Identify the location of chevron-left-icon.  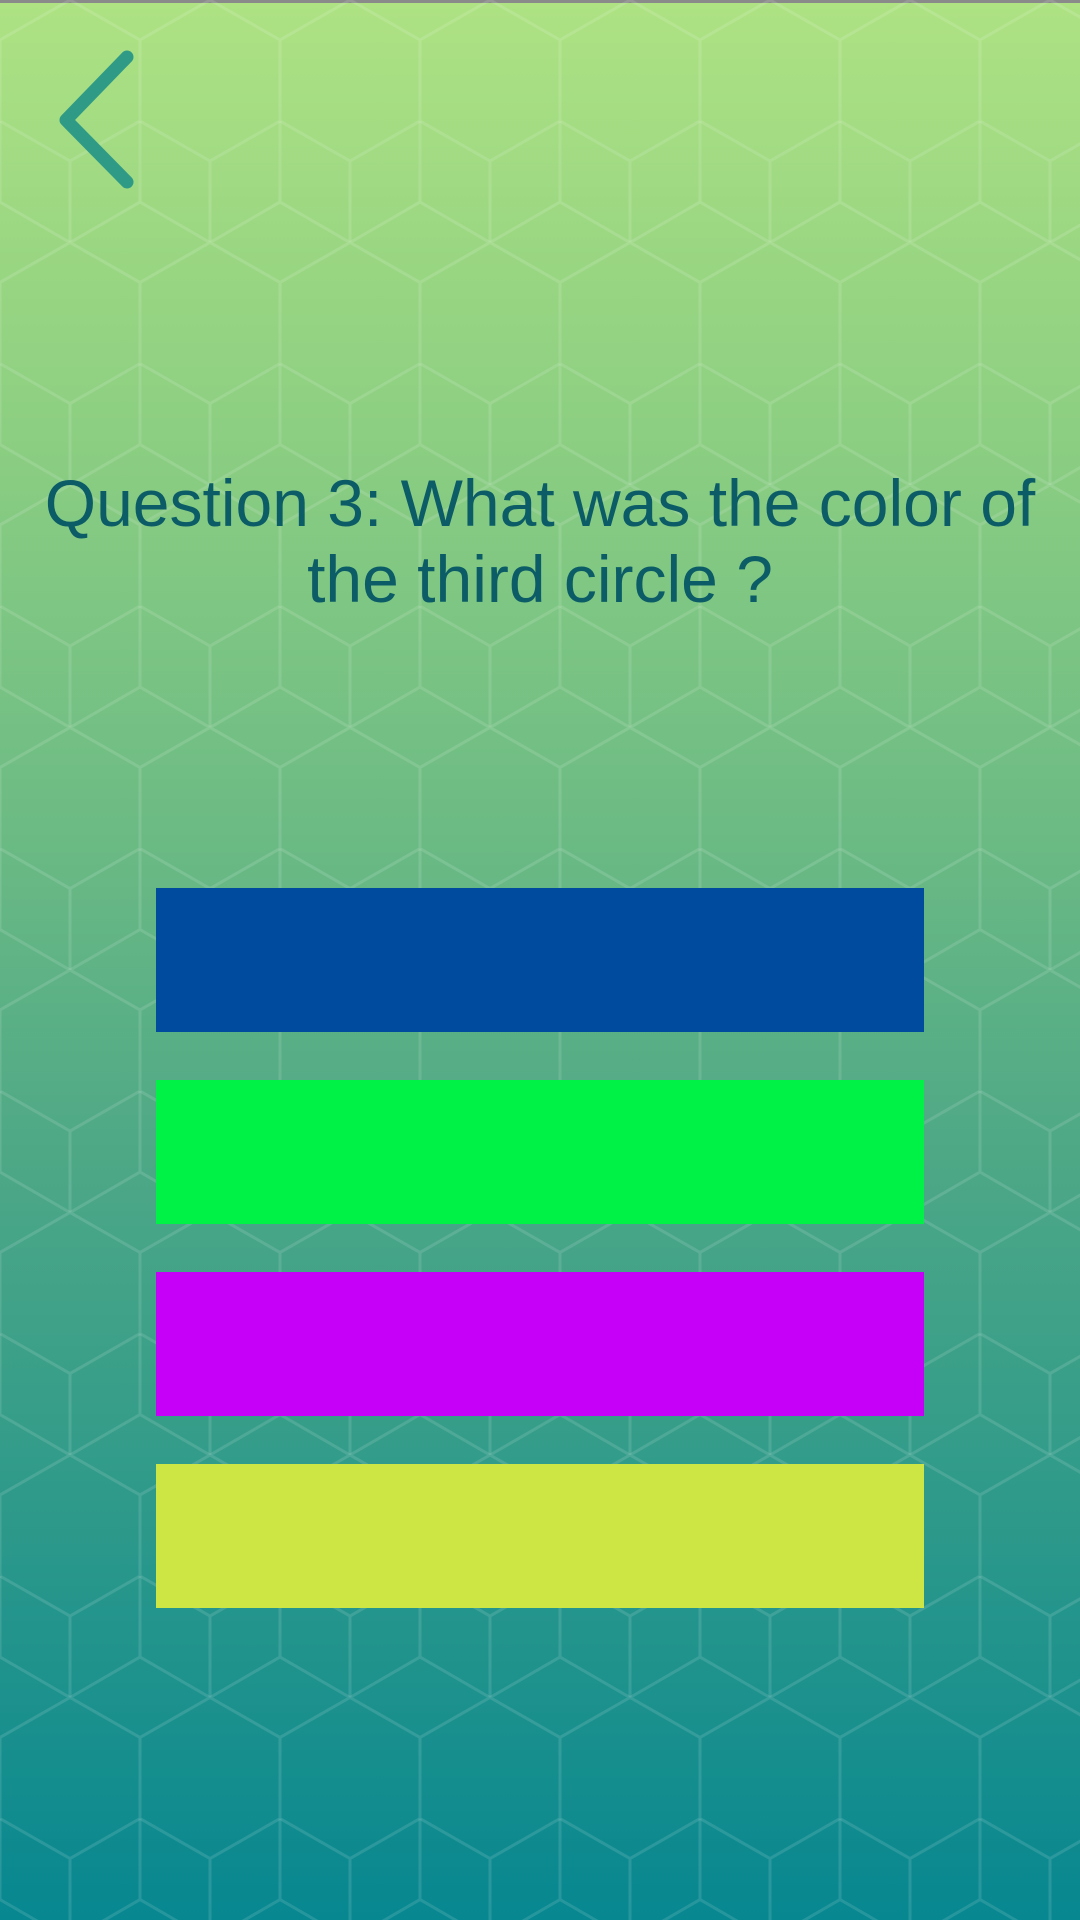
(96, 119).